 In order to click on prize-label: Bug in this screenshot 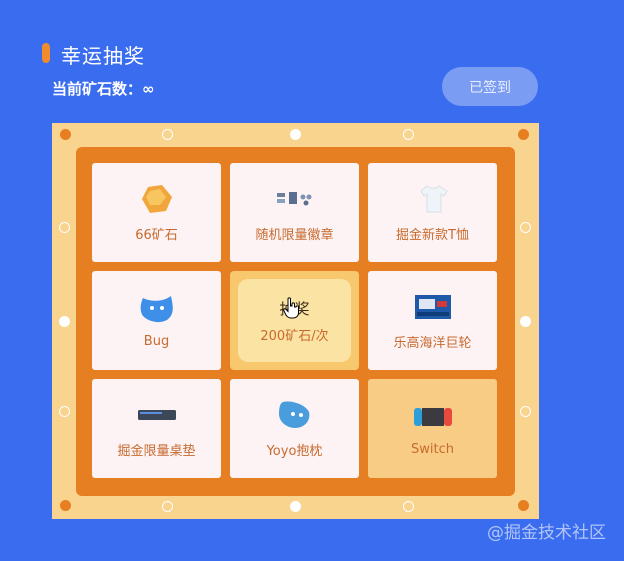, I will do `click(156, 341)`.